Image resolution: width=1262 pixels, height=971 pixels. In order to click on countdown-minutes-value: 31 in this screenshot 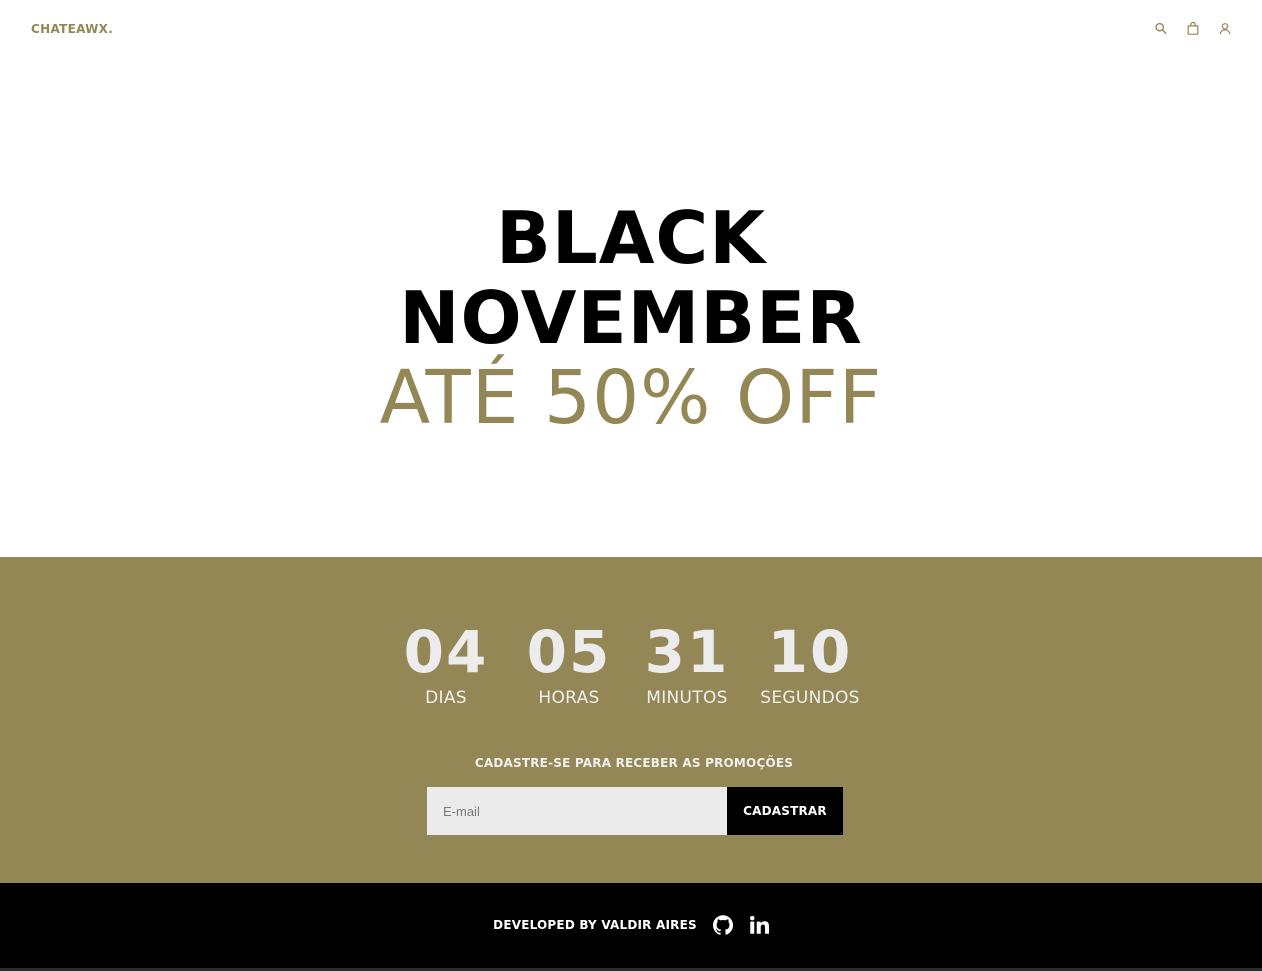, I will do `click(687, 652)`.